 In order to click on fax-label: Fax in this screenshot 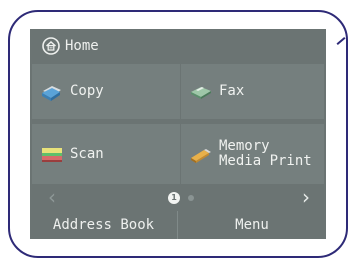, I will do `click(232, 91)`.